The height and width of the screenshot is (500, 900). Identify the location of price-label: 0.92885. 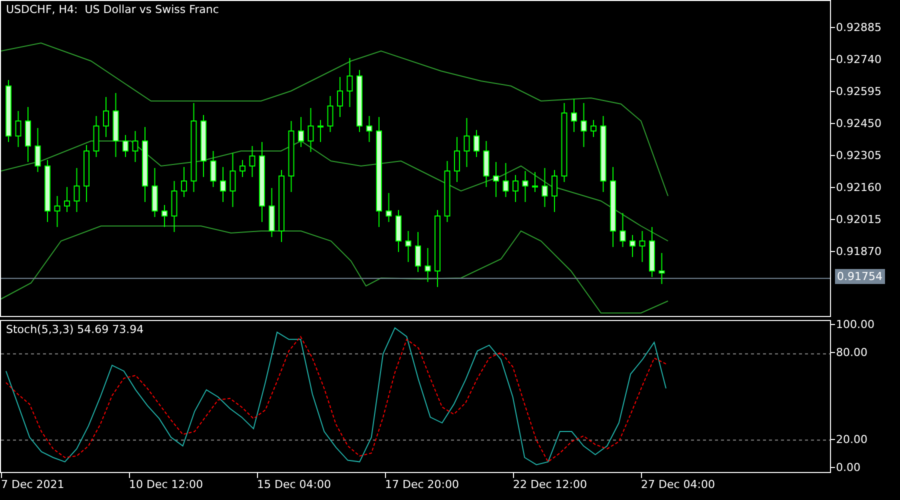
(859, 27).